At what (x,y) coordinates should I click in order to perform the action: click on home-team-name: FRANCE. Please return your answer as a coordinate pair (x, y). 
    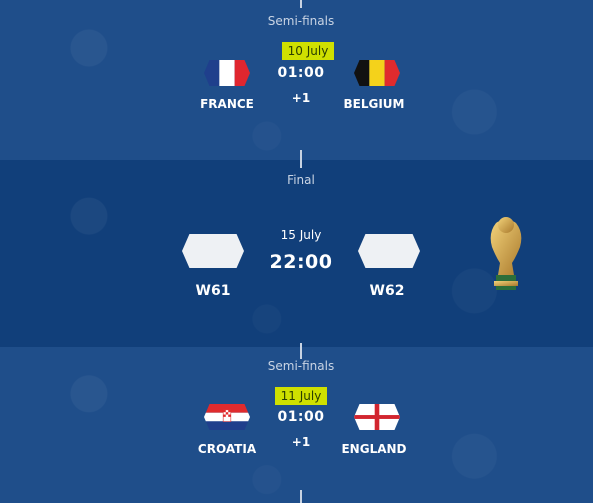
    Looking at the image, I should click on (227, 104).